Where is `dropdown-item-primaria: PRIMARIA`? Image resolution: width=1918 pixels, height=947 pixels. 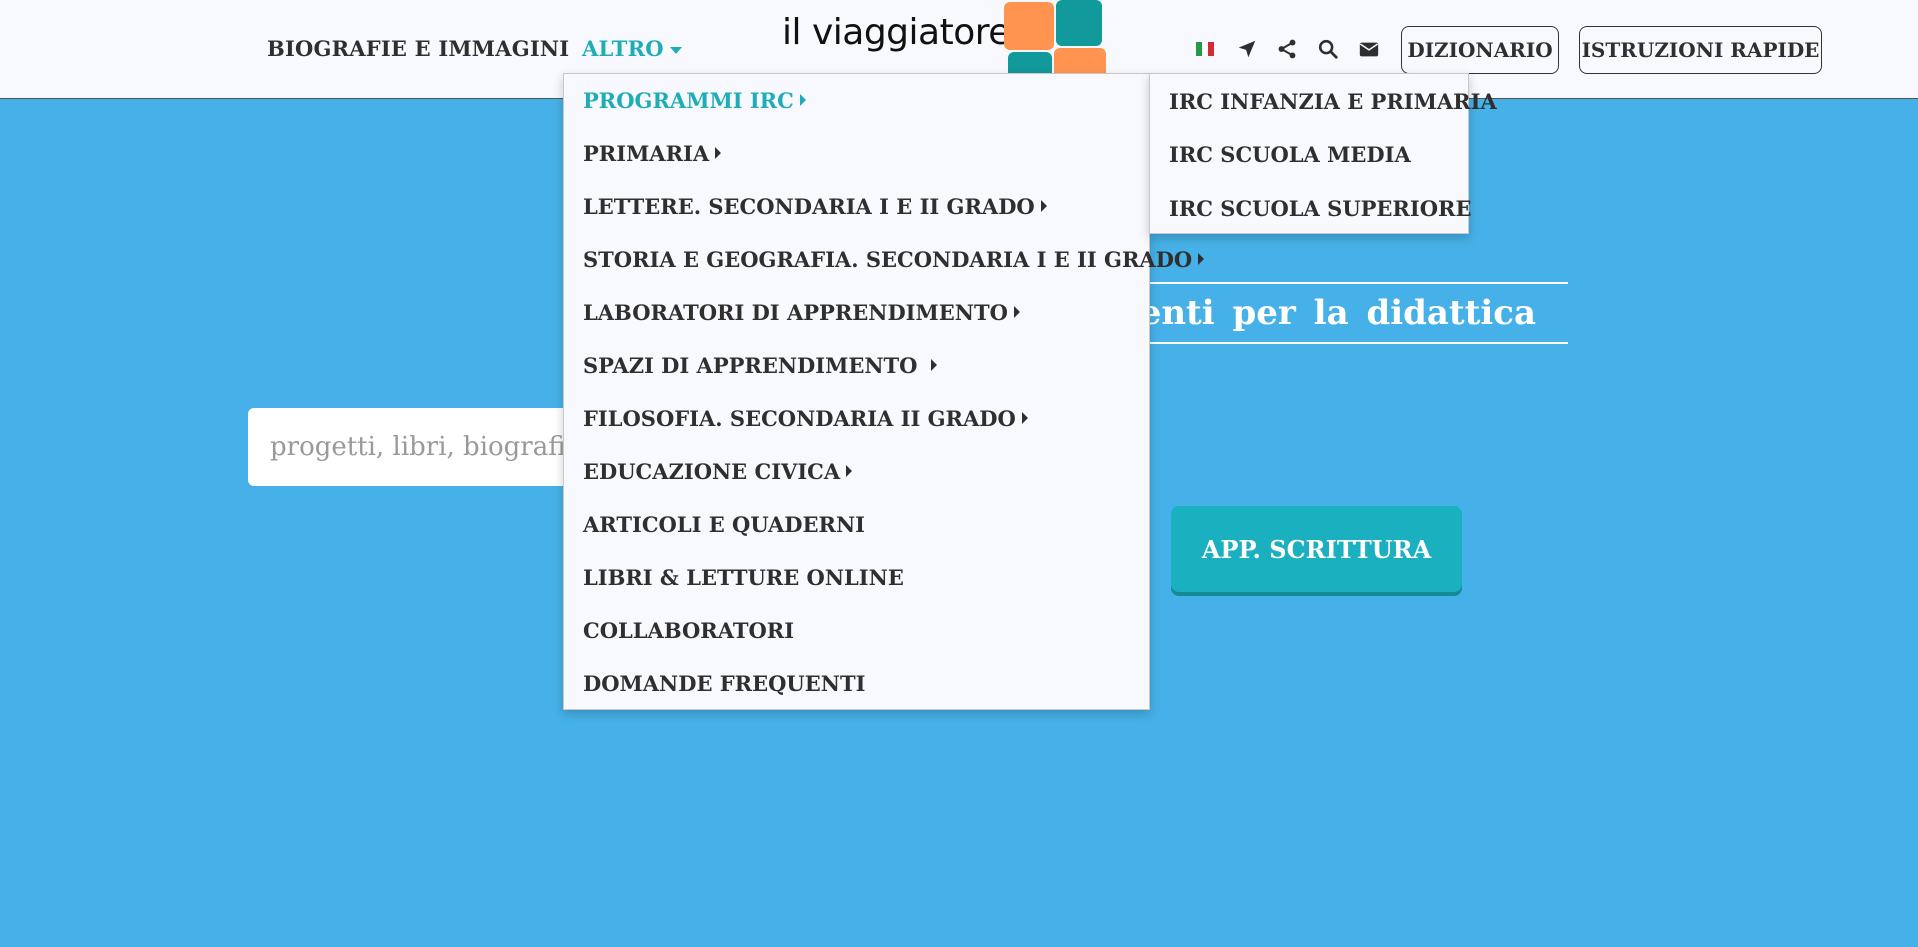
dropdown-item-primaria: PRIMARIA is located at coordinates (652, 153).